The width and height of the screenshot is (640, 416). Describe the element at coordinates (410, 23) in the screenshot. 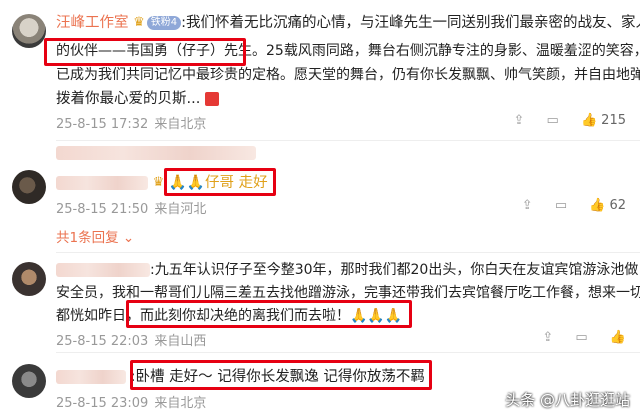

I see `comment-text: :我们怀着无比沉痛的心情，与汪峰先生一同送别我们最亲密的战友、家人般` at that location.